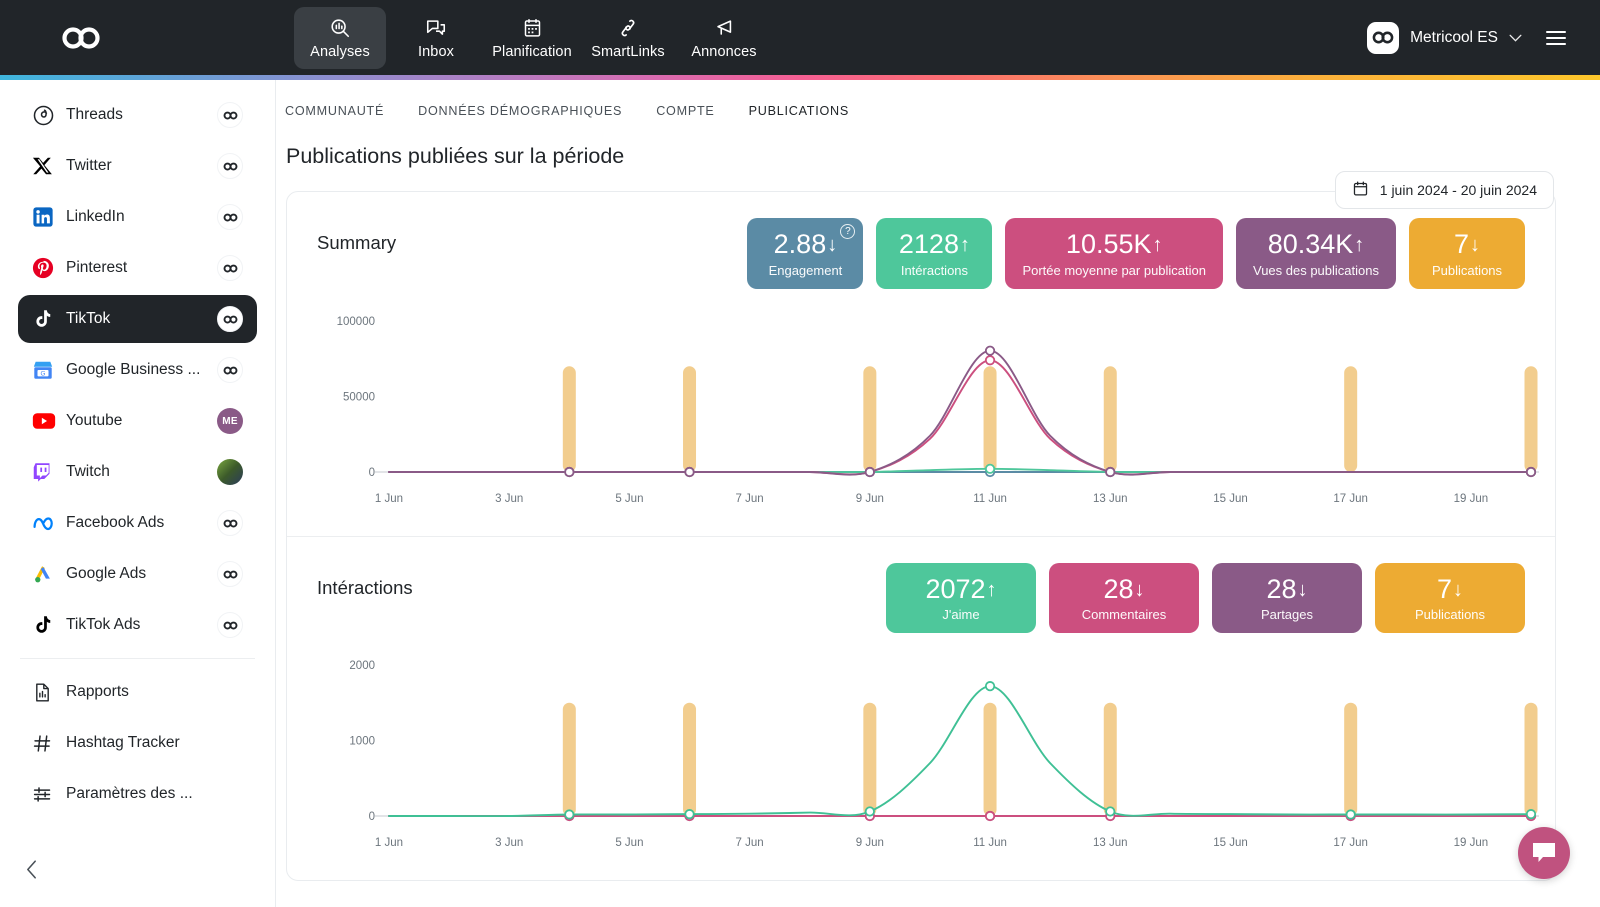  I want to click on sidebar-item-youtube: Youtube ME, so click(137, 421).